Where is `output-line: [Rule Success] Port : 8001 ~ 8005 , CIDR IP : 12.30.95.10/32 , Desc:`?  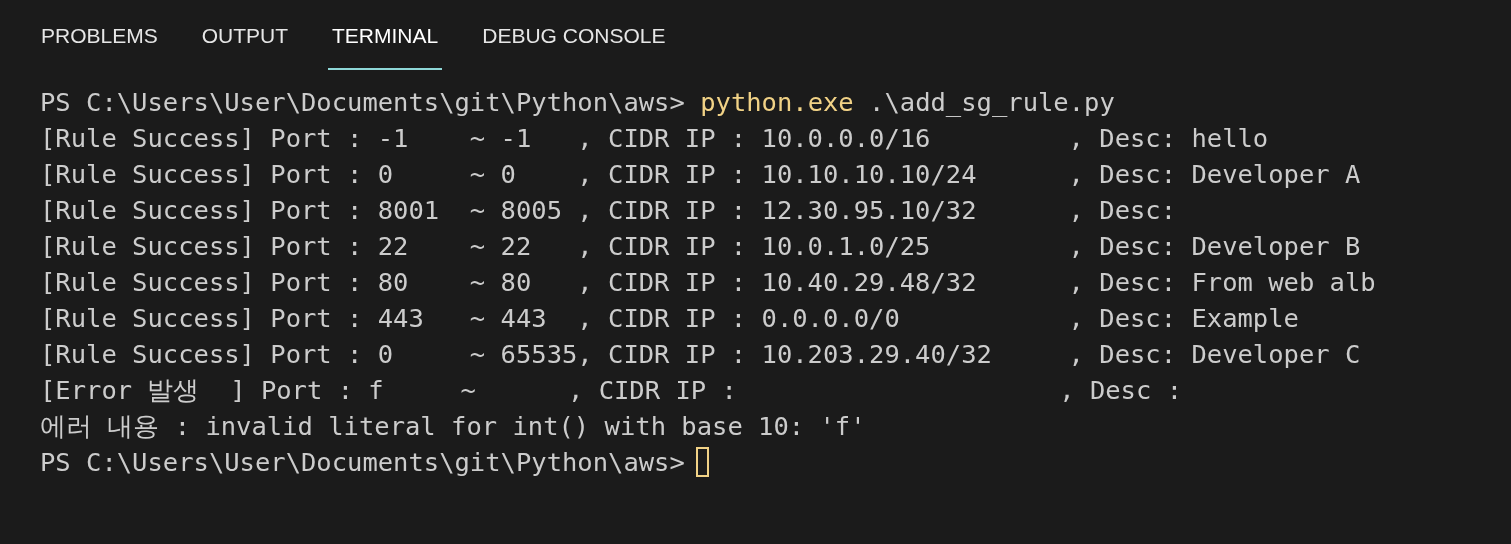
output-line: [Rule Success] Port : 8001 ~ 8005 , CIDR IP : 12.30.95.10/32 , Desc: is located at coordinates (608, 210).